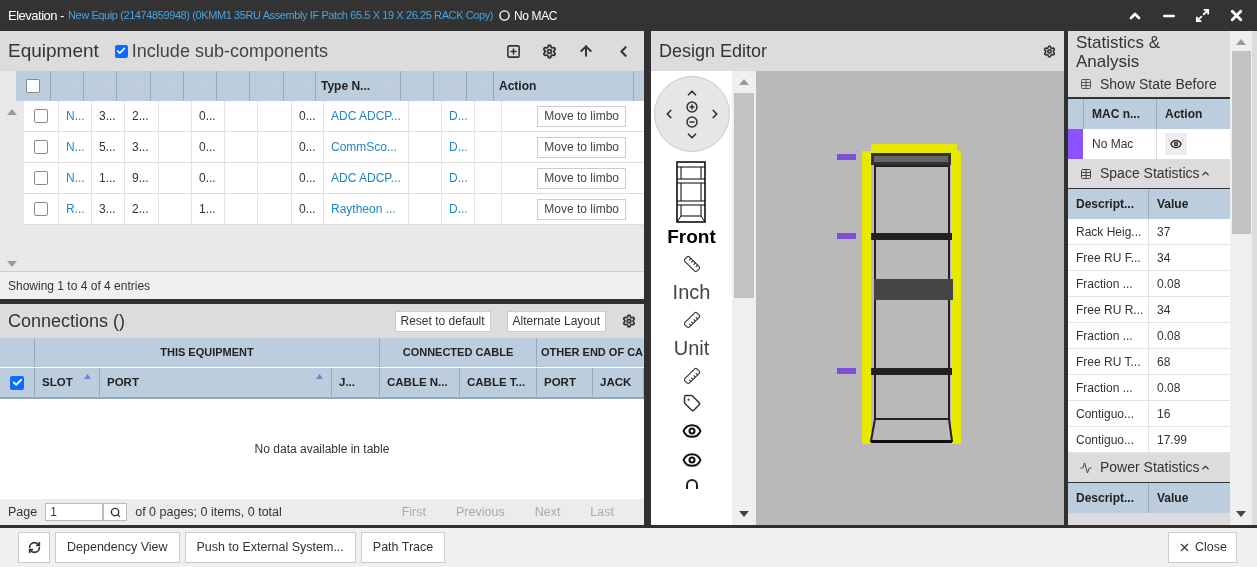  I want to click on table-cell-text: 0.08, so click(1169, 284).